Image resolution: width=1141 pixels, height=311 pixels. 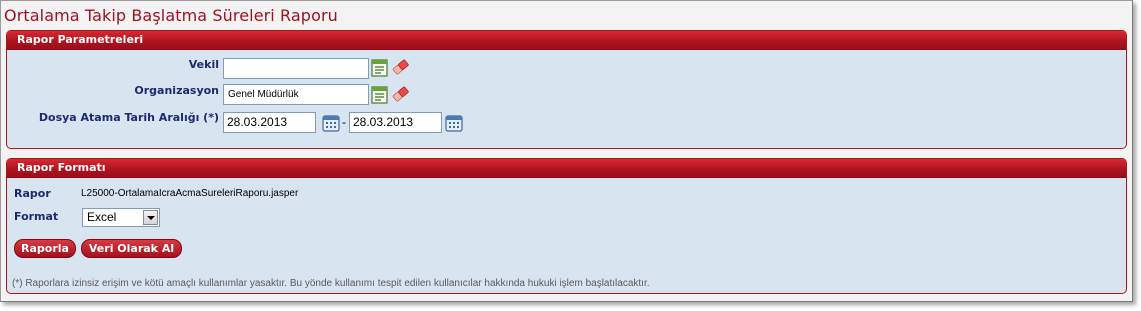 What do you see at coordinates (150, 217) in the screenshot?
I see `dropdown-arrow-icon` at bounding box center [150, 217].